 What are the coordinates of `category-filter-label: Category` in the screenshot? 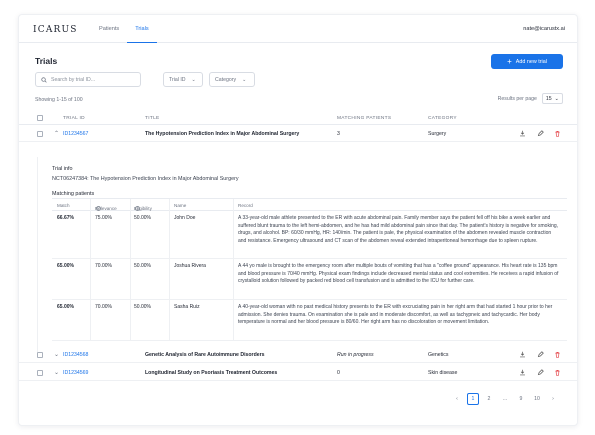 It's located at (226, 79).